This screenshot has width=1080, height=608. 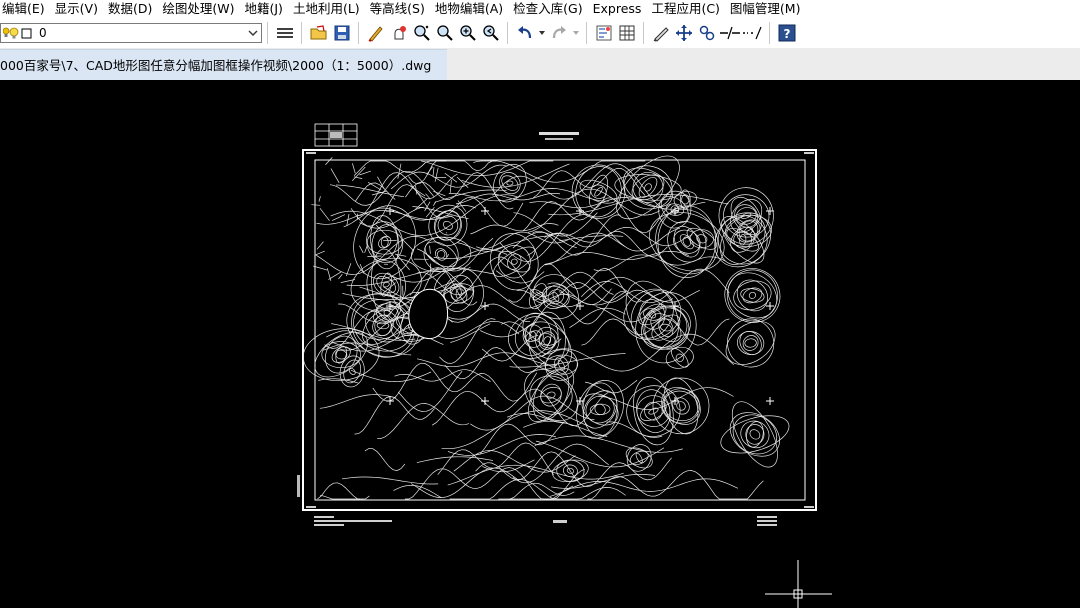 I want to click on pan-realtime-icon, so click(x=399, y=33).